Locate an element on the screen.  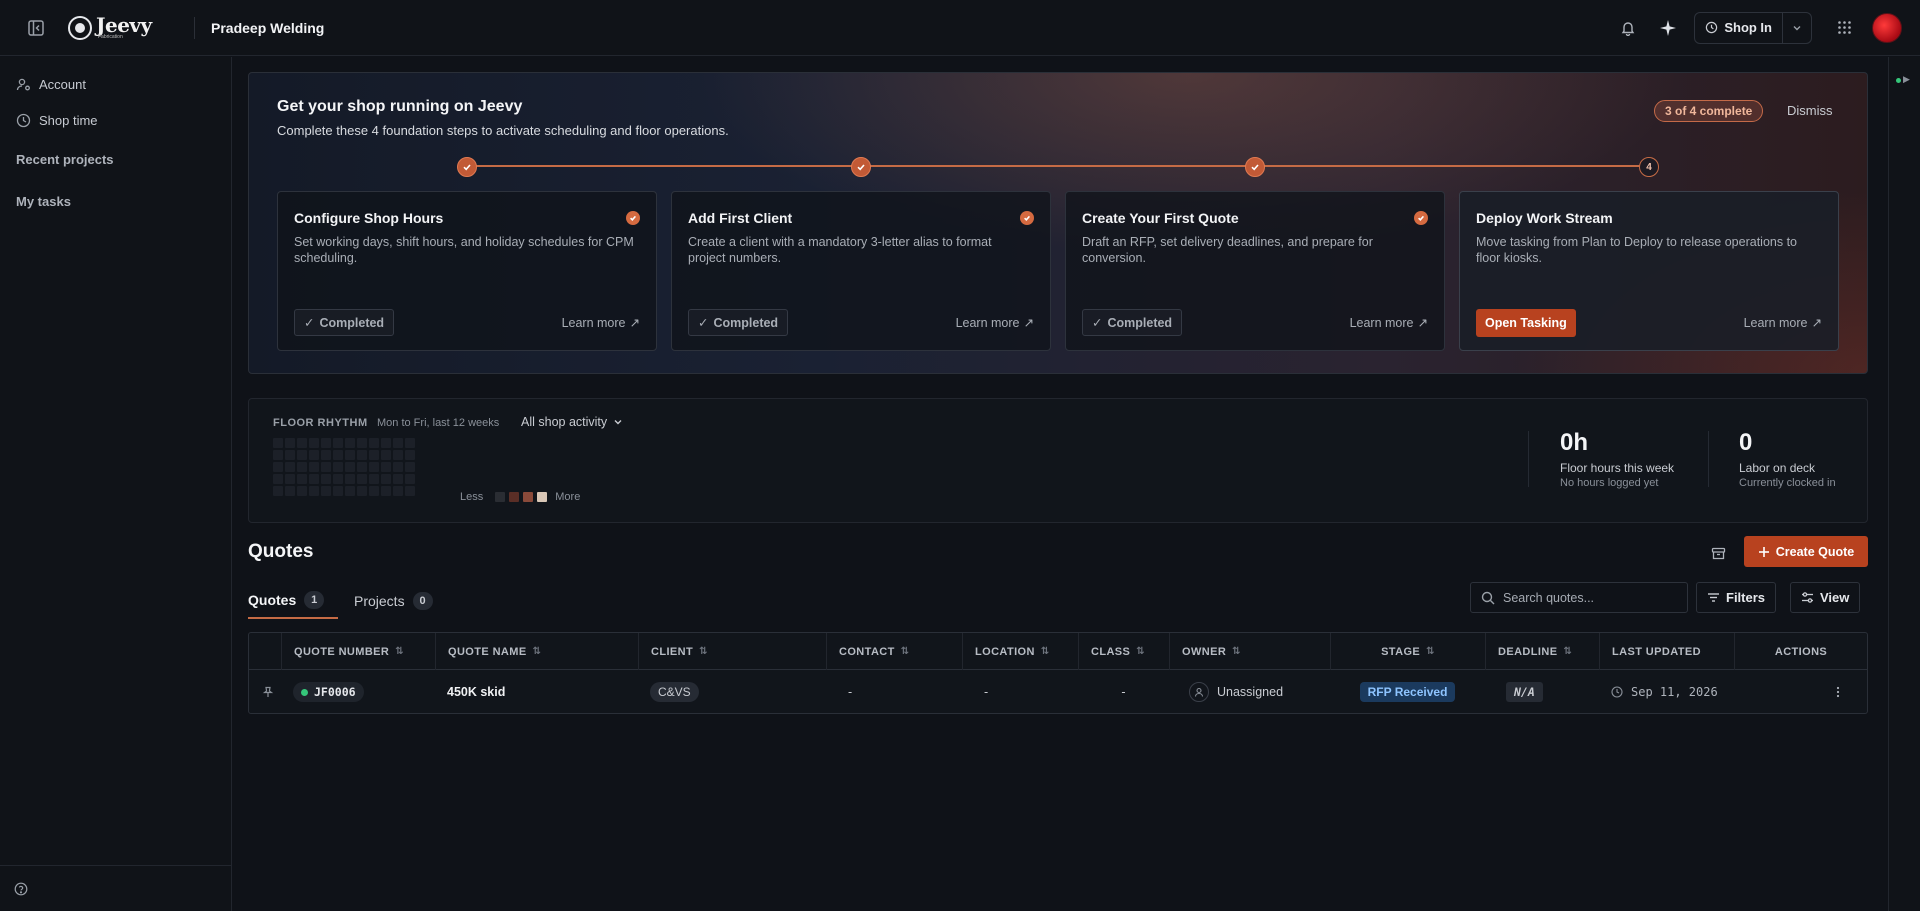
sidebar-section-recent-projects: Recent projects is located at coordinates (115, 159).